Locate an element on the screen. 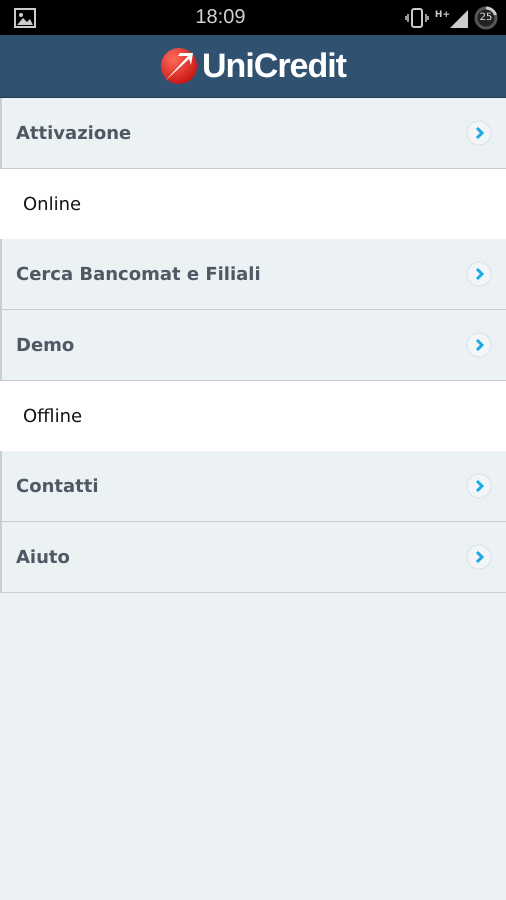 The image size is (506, 900). battery-level: 25 is located at coordinates (486, 17).